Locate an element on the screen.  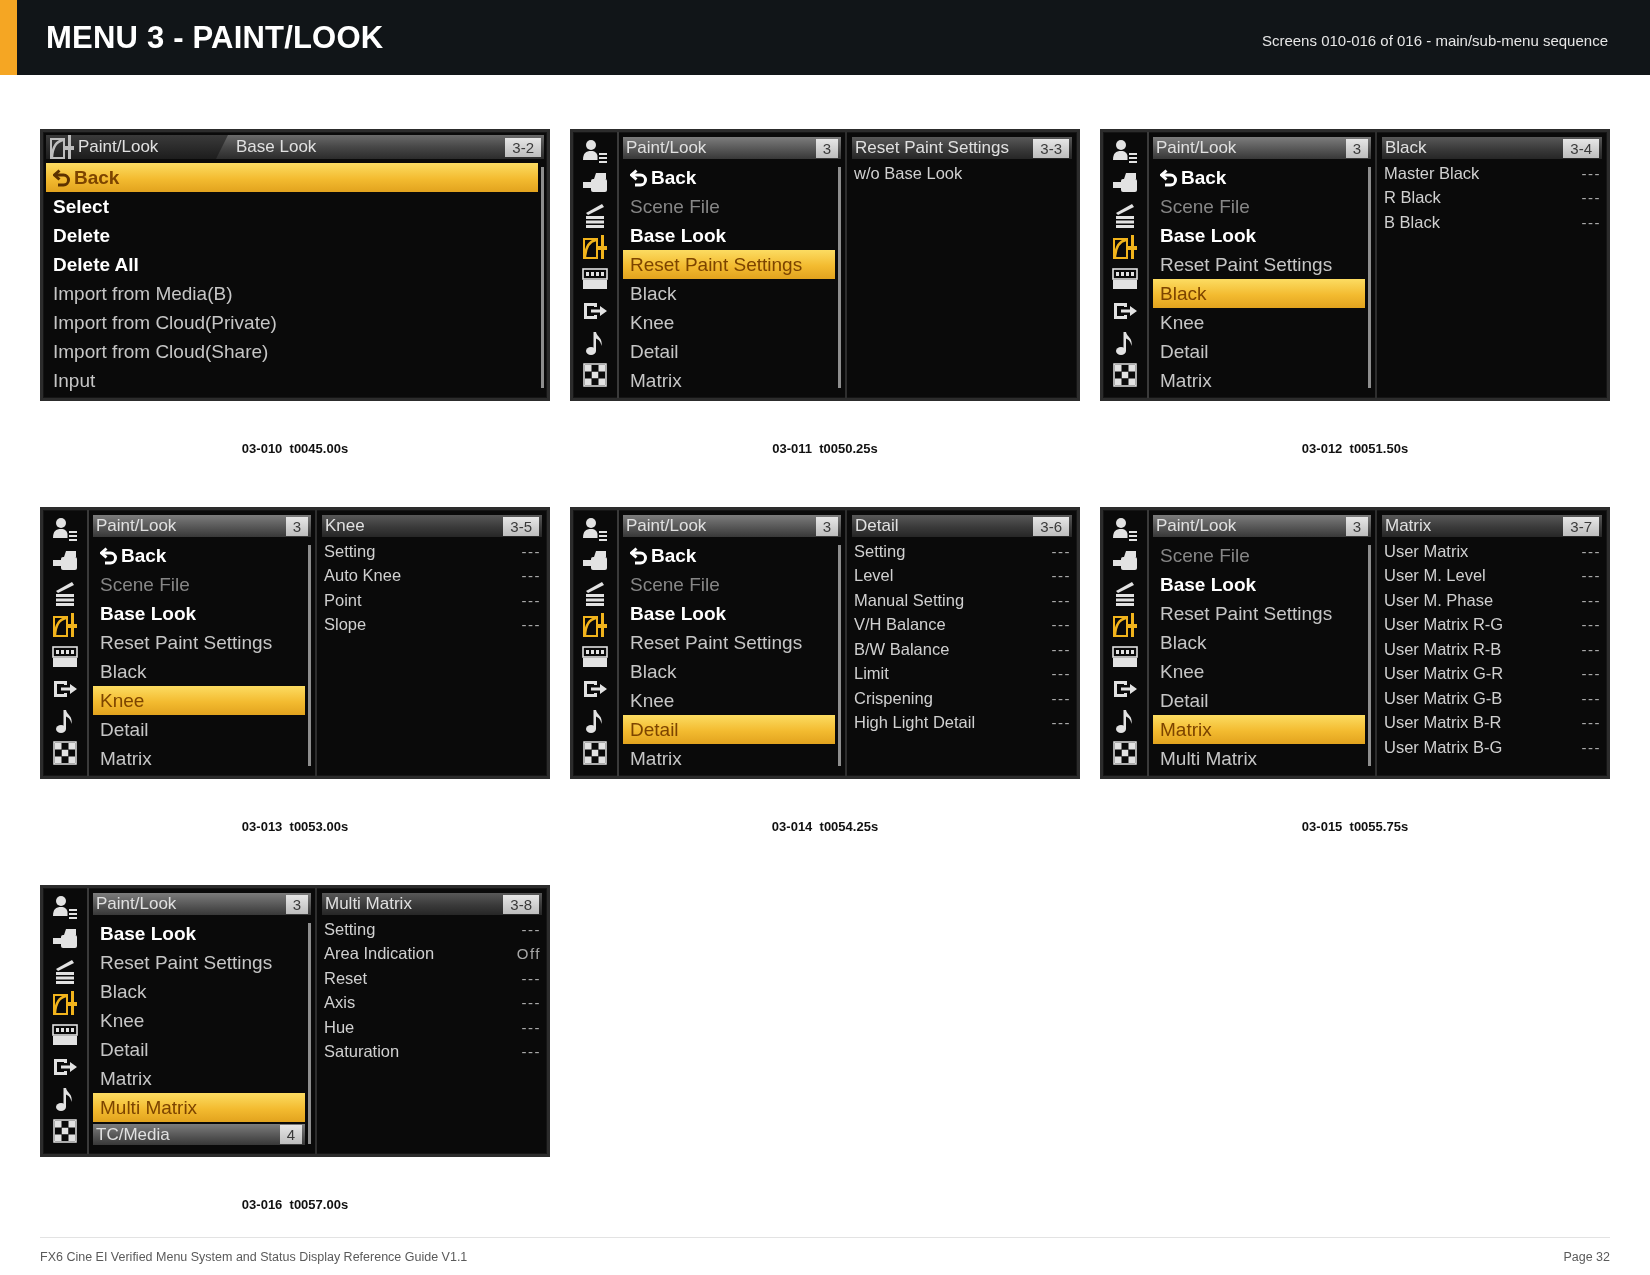
submenu-item: Area Indication is located at coordinates (379, 954).